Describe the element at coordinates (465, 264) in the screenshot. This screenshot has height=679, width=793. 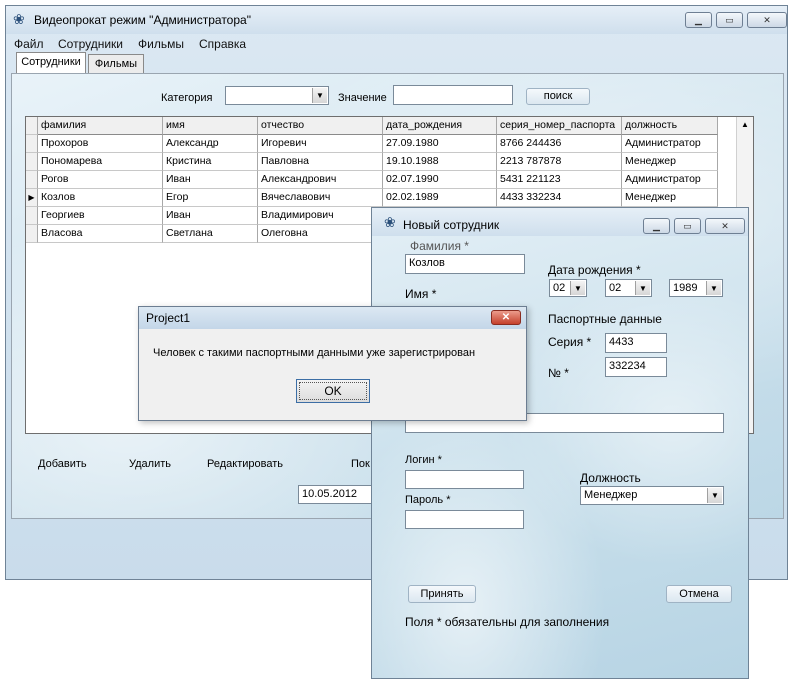
I see `surname-input: Козлов` at that location.